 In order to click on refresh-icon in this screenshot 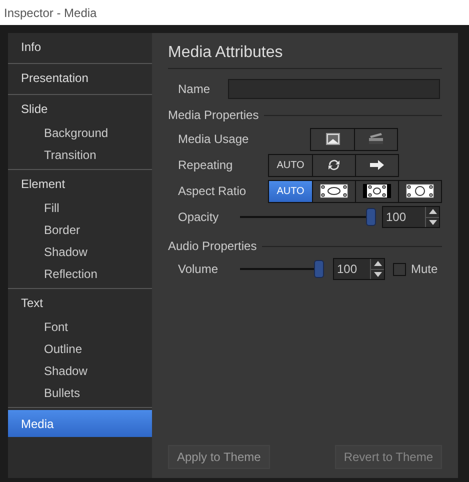, I will do `click(334, 165)`.